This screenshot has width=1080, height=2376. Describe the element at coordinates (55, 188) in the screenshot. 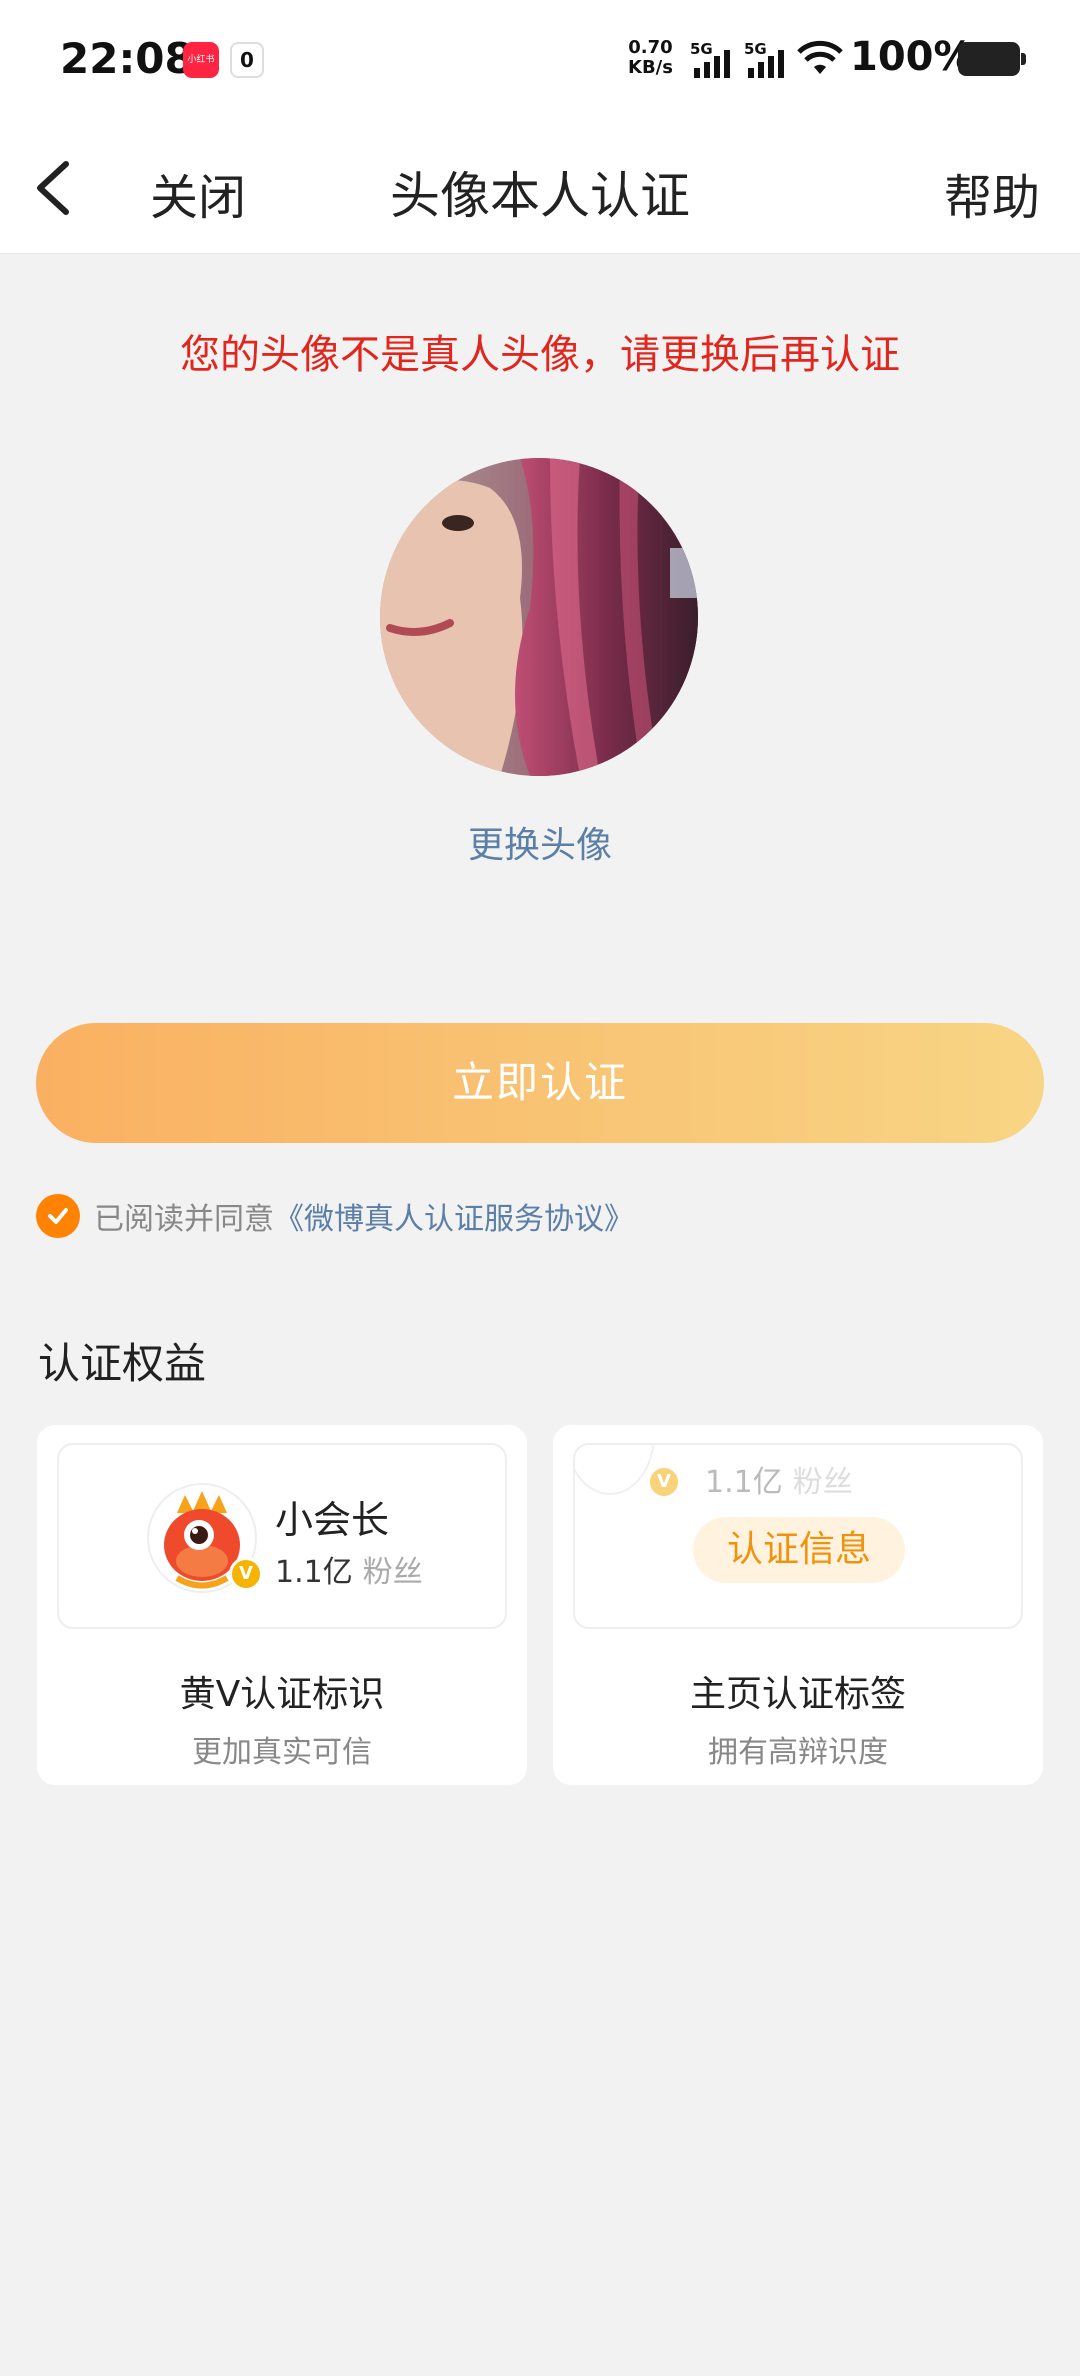

I see `chevron-left-icon` at that location.